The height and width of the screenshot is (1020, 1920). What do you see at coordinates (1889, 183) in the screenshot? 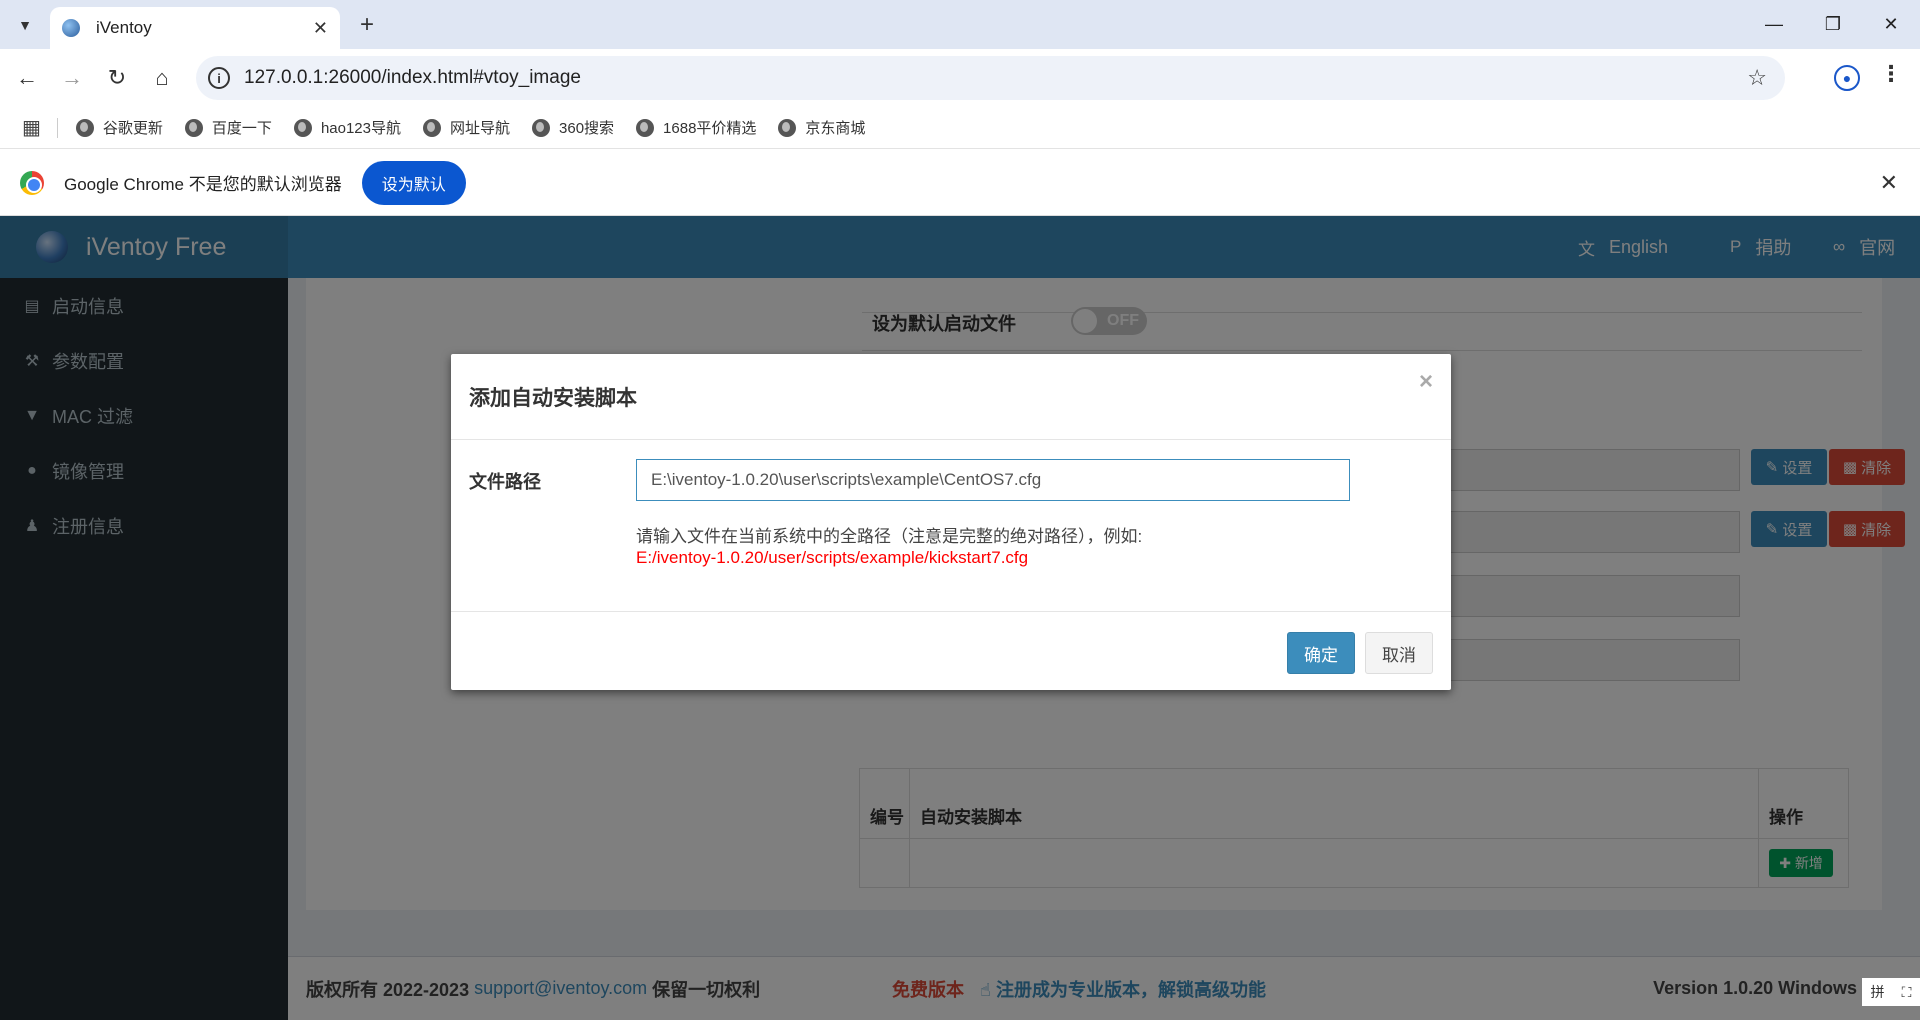
I see `infobar-close-icon: ✕` at bounding box center [1889, 183].